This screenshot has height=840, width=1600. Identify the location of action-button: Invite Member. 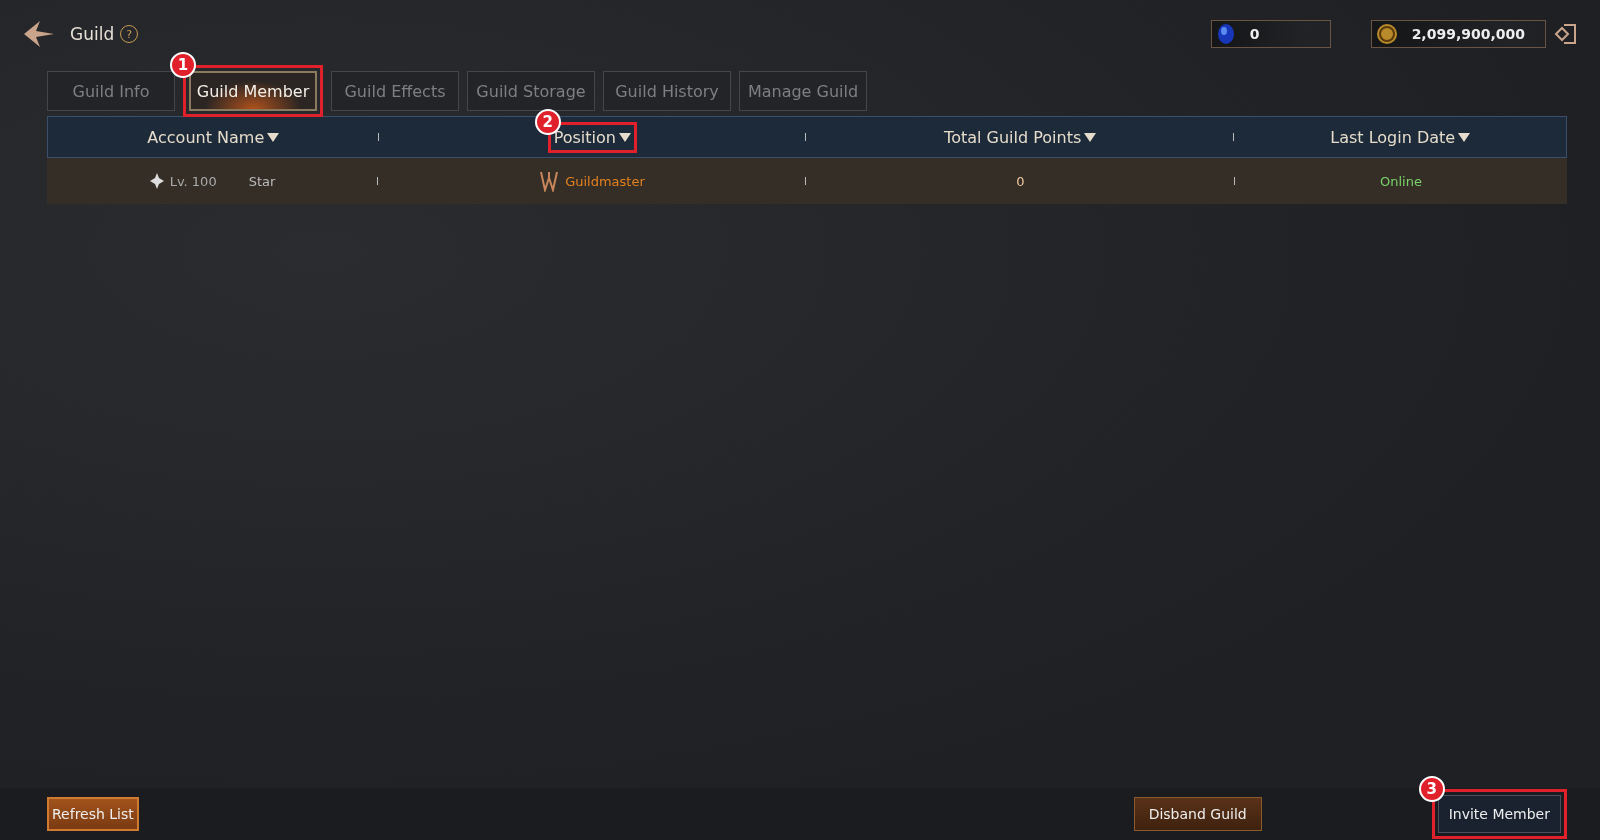
(1499, 814).